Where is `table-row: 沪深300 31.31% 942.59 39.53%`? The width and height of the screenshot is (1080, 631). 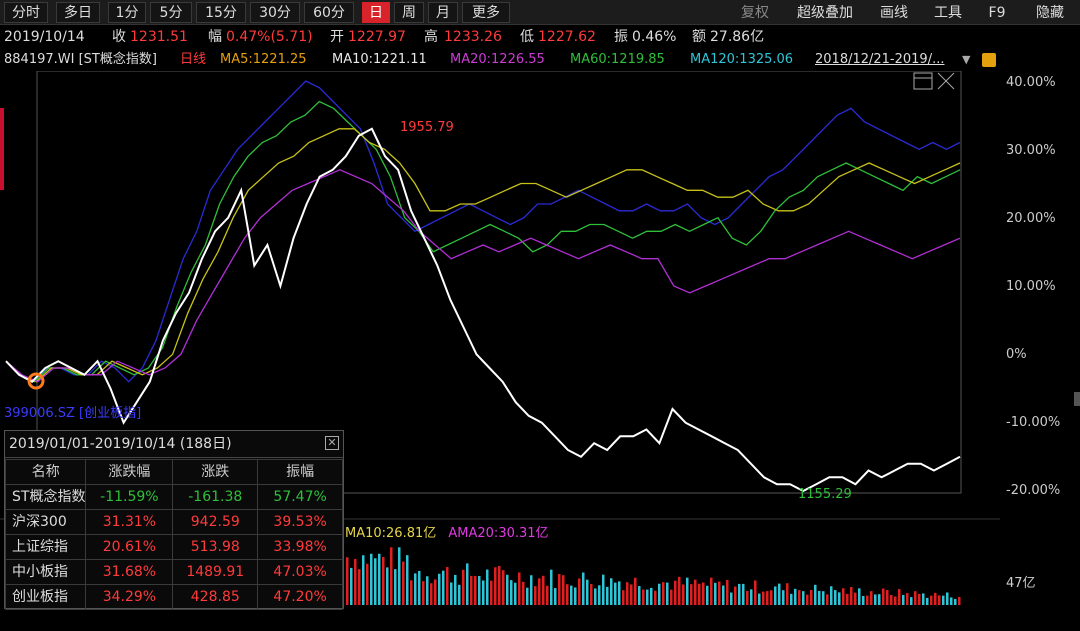 table-row: 沪深300 31.31% 942.59 39.53% is located at coordinates (173, 522).